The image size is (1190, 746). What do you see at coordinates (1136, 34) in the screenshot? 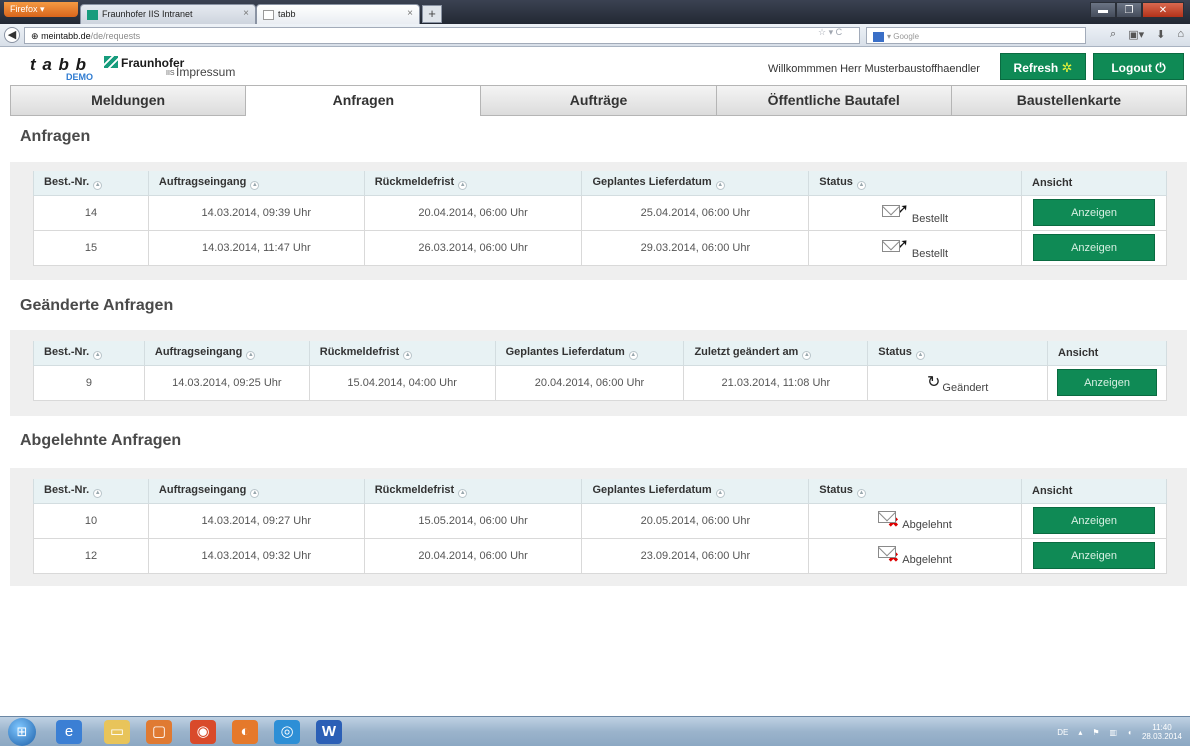
I see `bookmarks-icon: ▣▾` at bounding box center [1136, 34].